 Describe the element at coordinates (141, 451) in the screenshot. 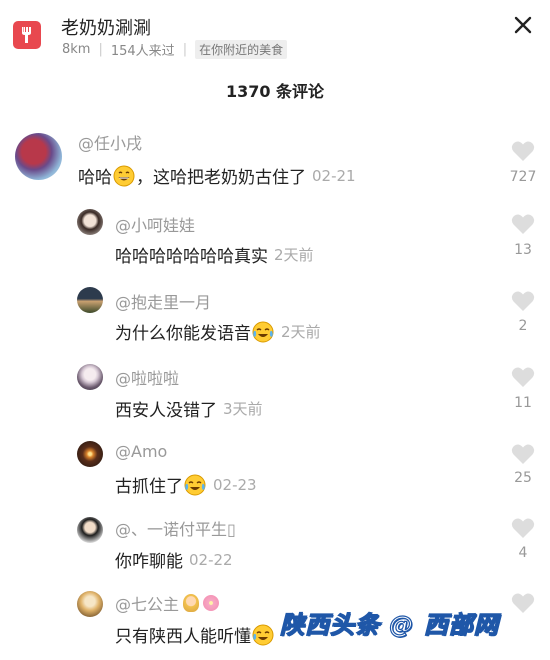

I see `username: @Amo` at that location.